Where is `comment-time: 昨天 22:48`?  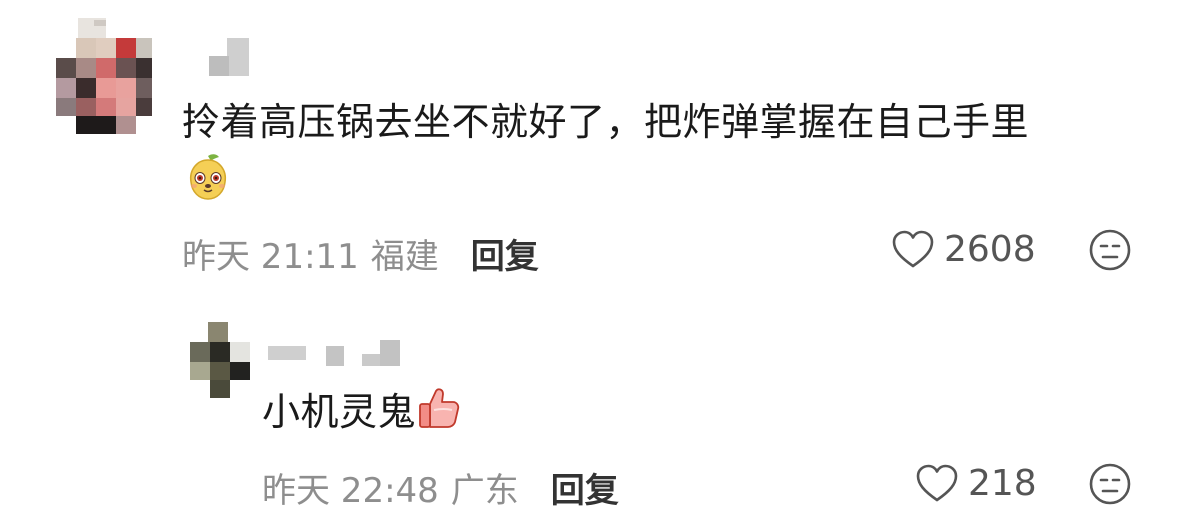
comment-time: 昨天 22:48 is located at coordinates (350, 490).